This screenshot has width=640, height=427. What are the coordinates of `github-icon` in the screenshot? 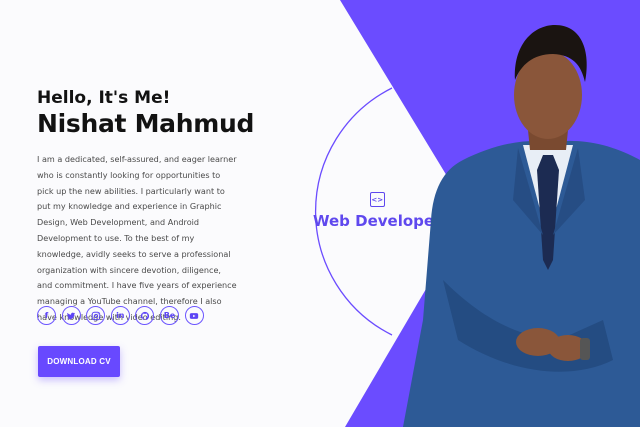 It's located at (144, 315).